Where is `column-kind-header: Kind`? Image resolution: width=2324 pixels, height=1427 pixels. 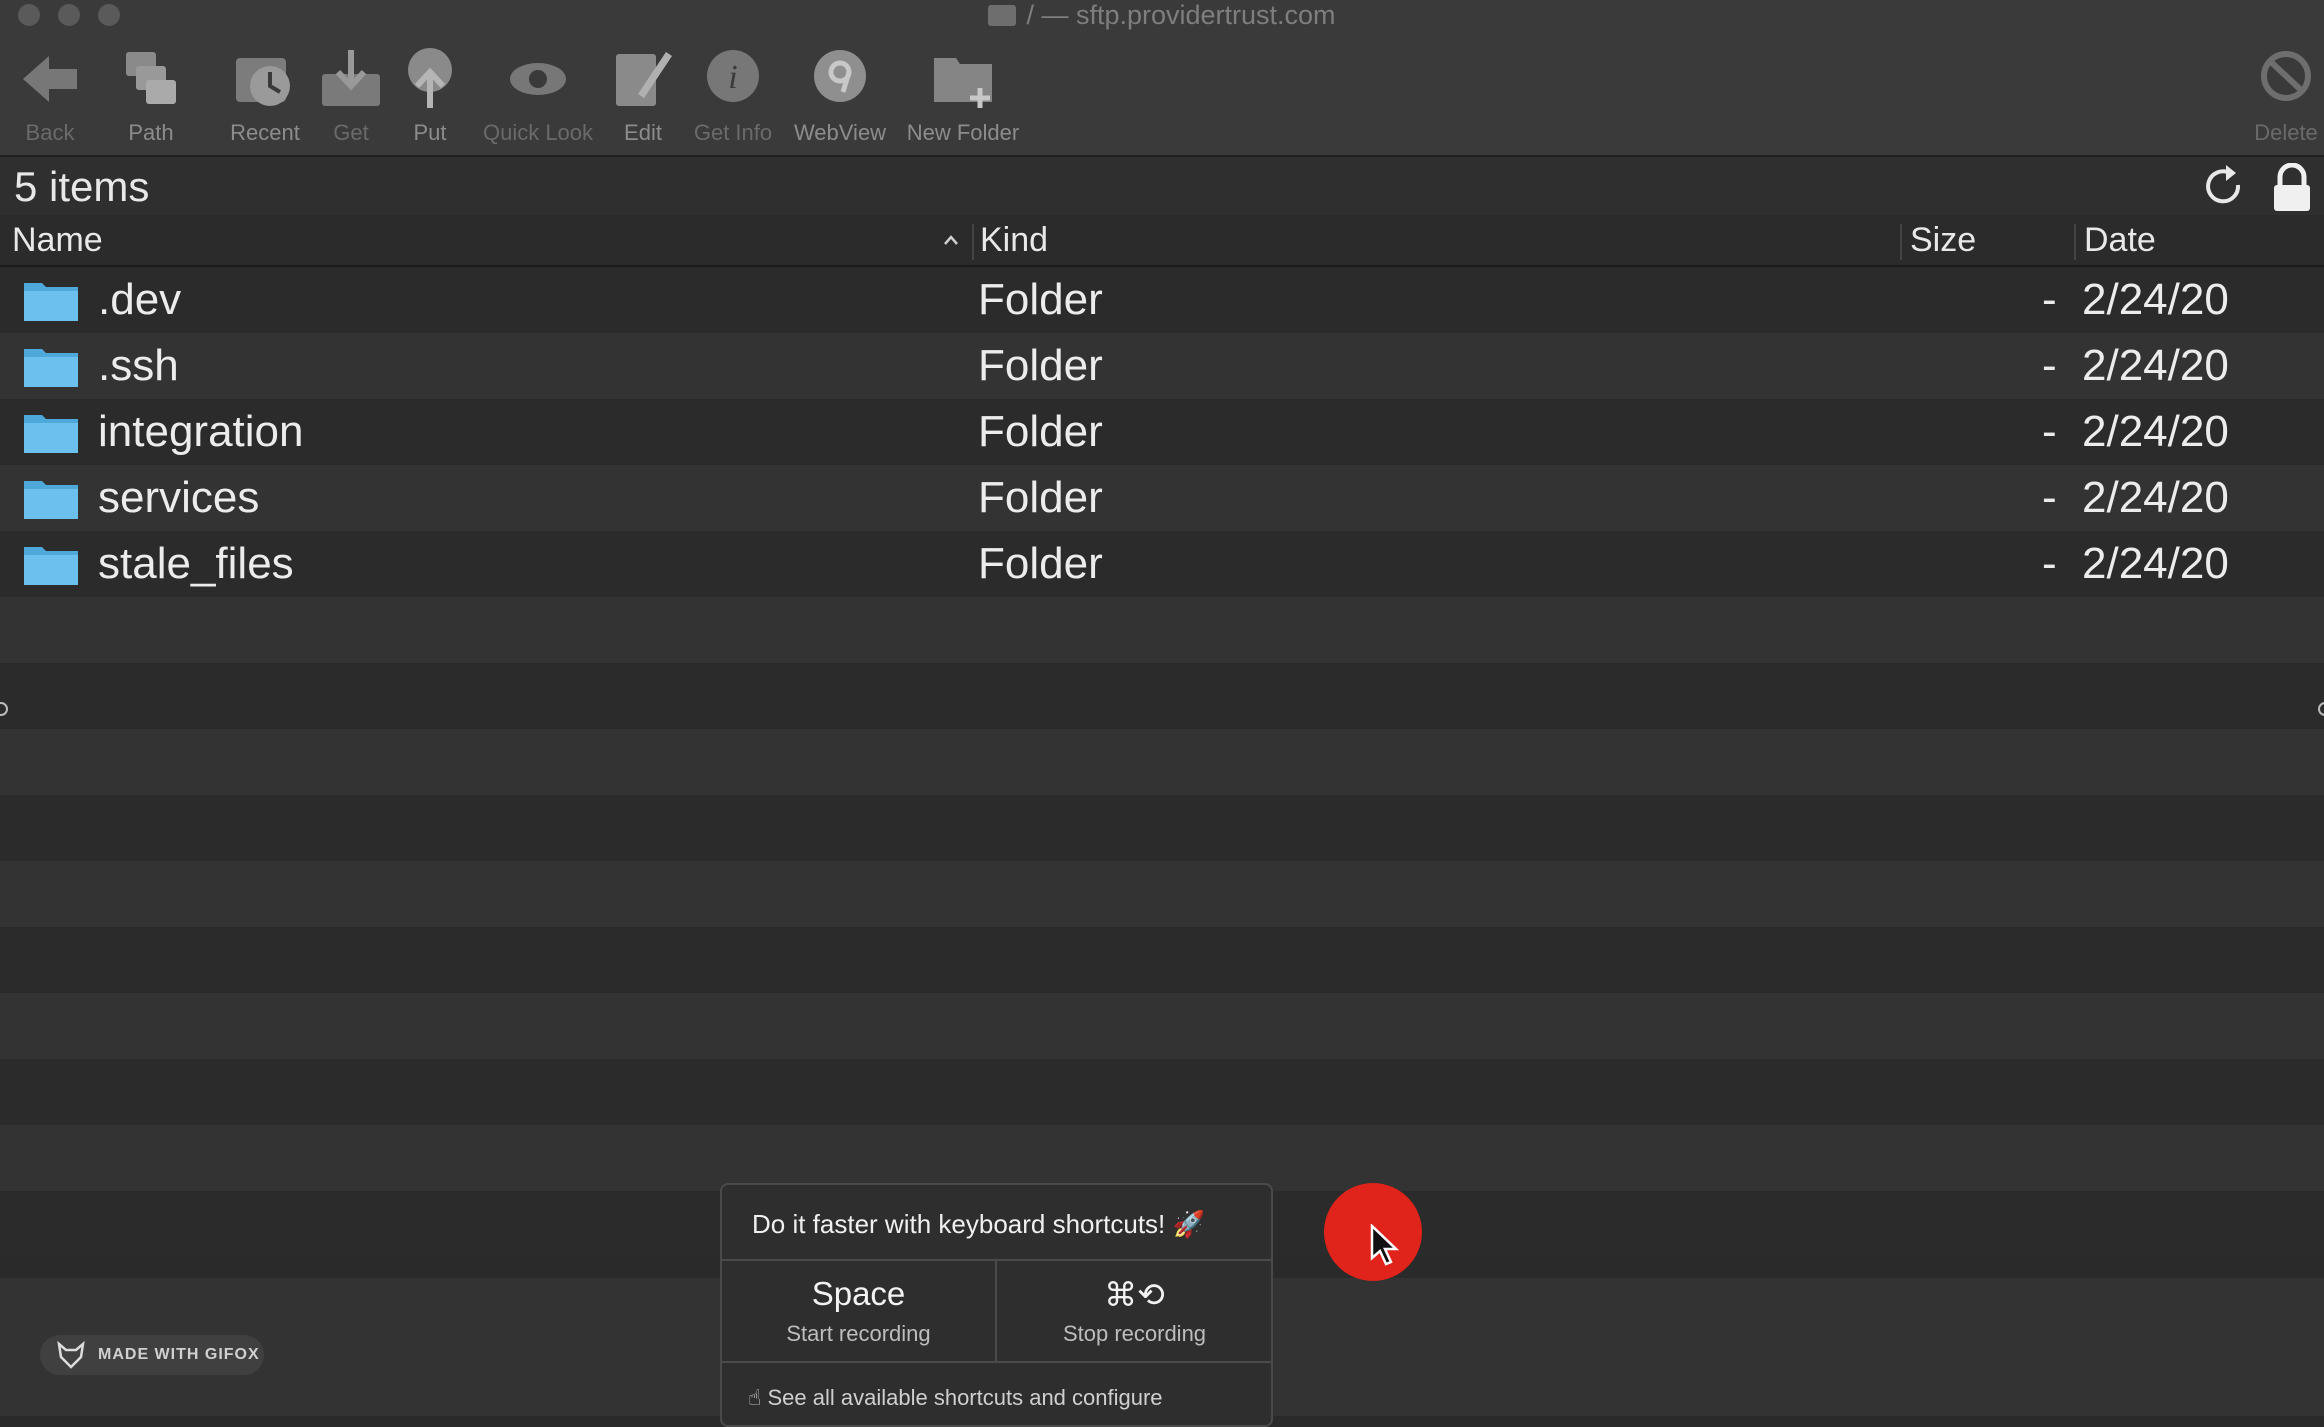 column-kind-header: Kind is located at coordinates (1014, 240).